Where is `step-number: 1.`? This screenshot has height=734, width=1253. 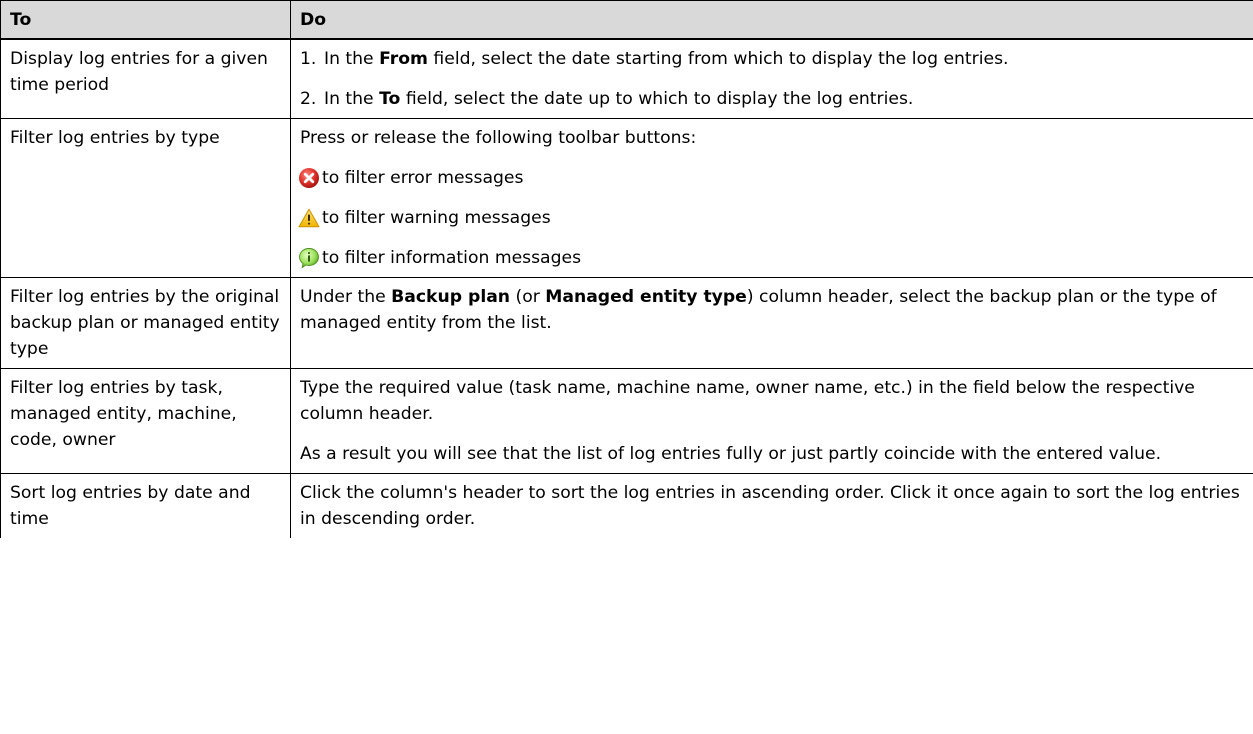 step-number: 1. is located at coordinates (308, 59).